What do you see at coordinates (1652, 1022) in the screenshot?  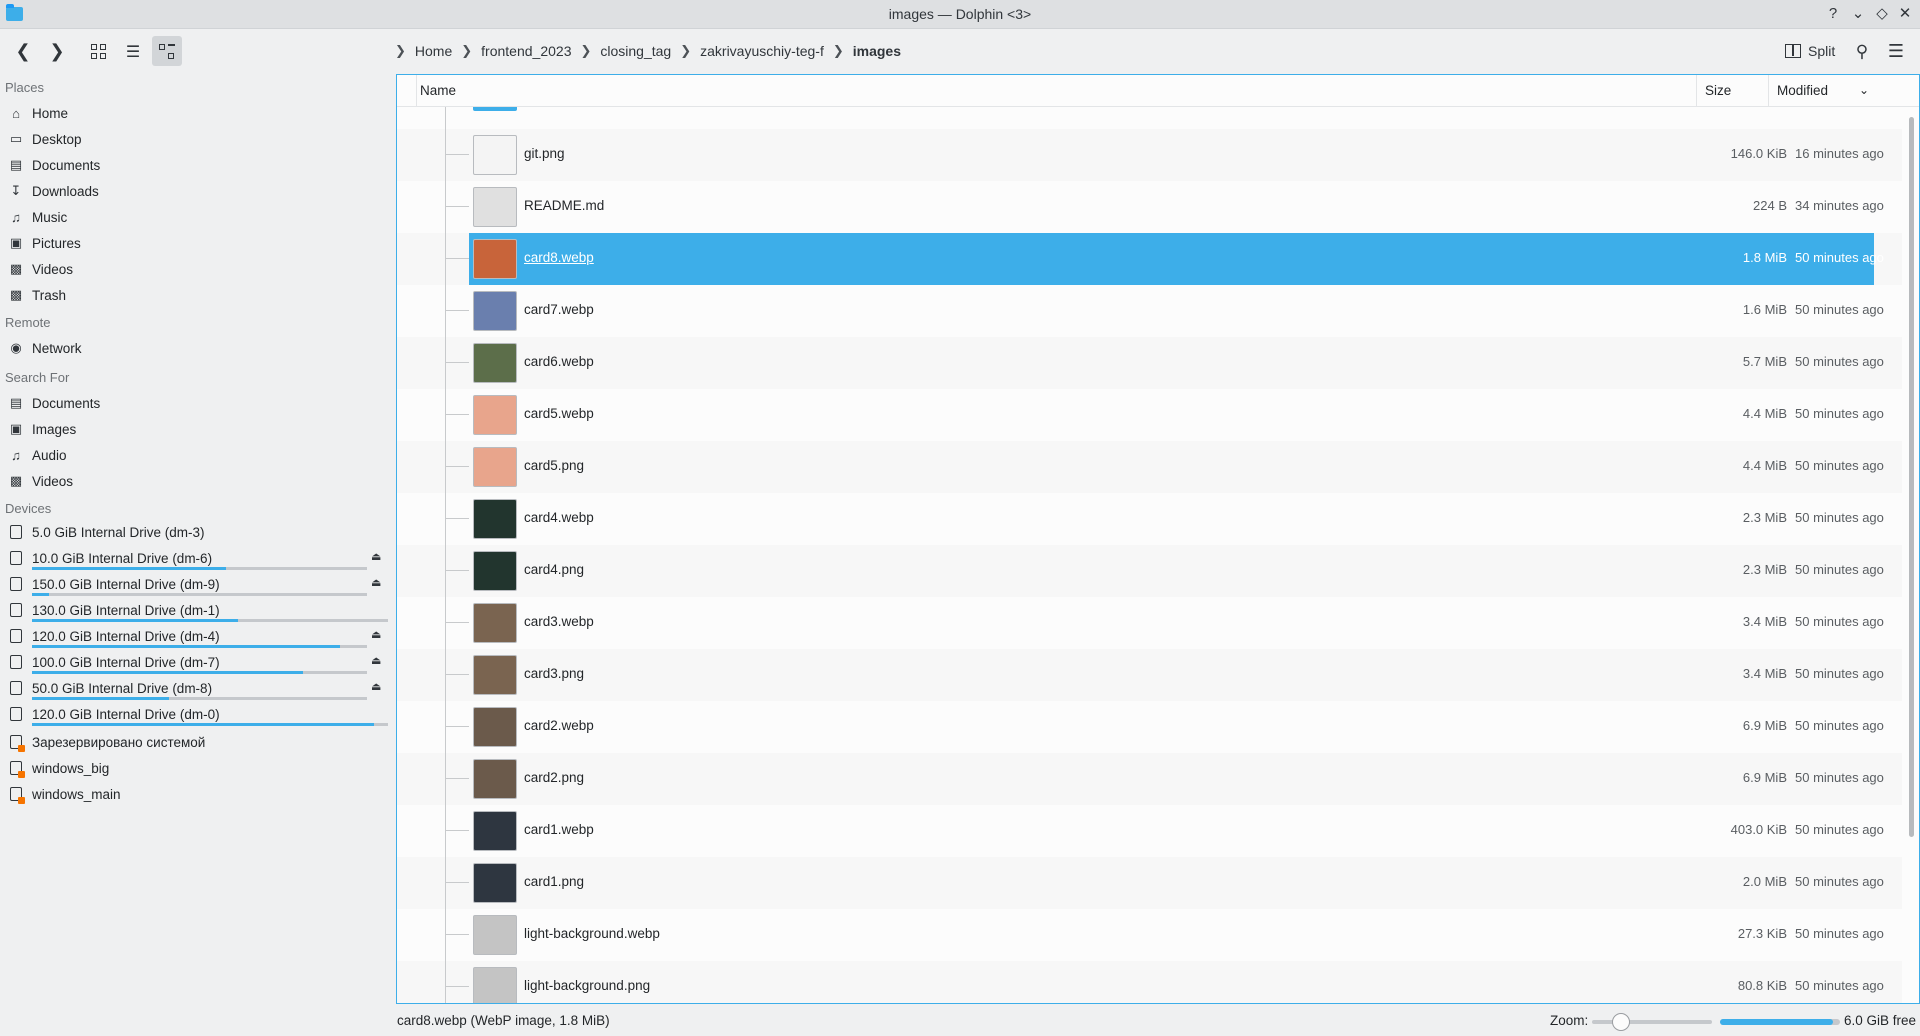 I see `zoom-slider` at bounding box center [1652, 1022].